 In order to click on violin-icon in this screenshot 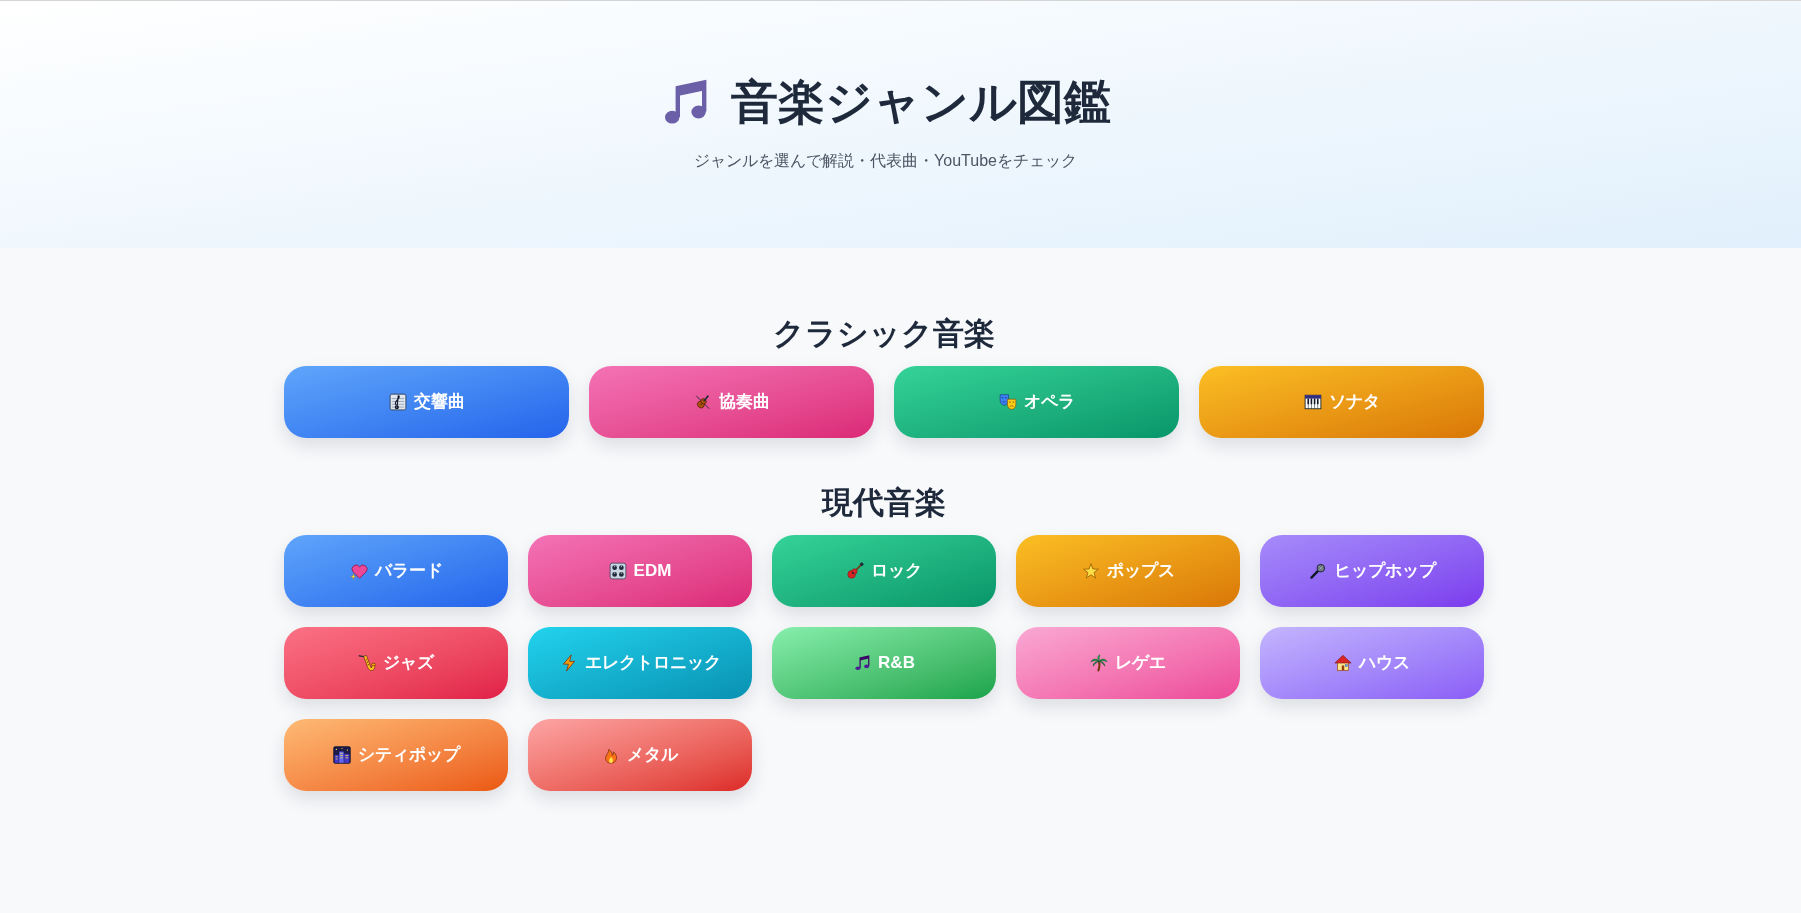, I will do `click(702, 402)`.